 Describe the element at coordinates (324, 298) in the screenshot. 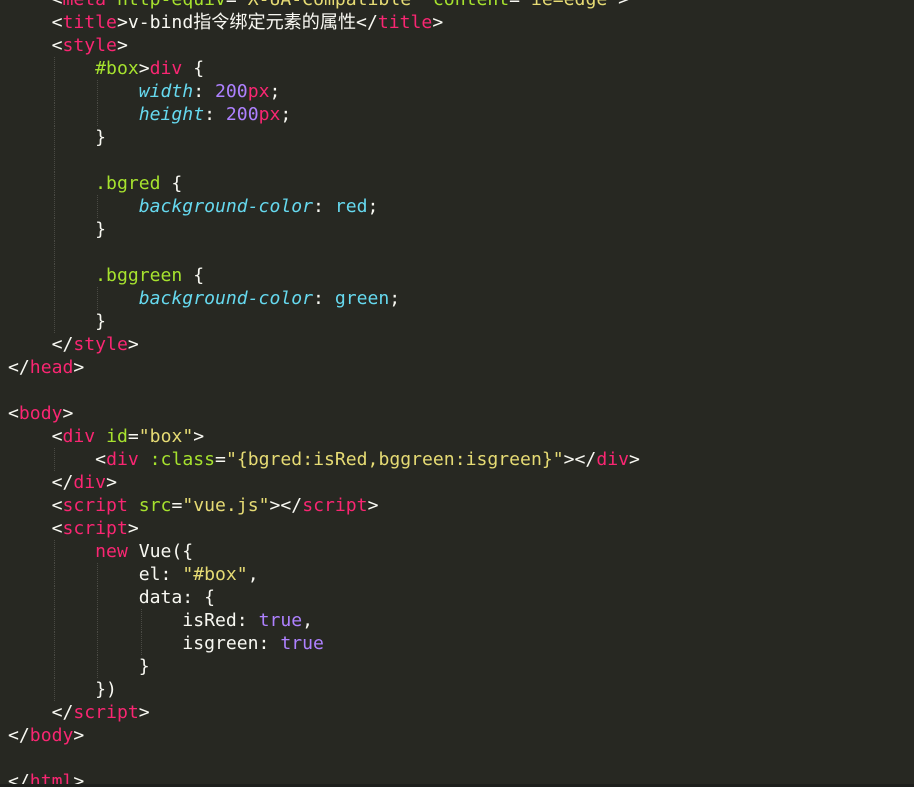

I see `code-line: background-color: green;` at that location.